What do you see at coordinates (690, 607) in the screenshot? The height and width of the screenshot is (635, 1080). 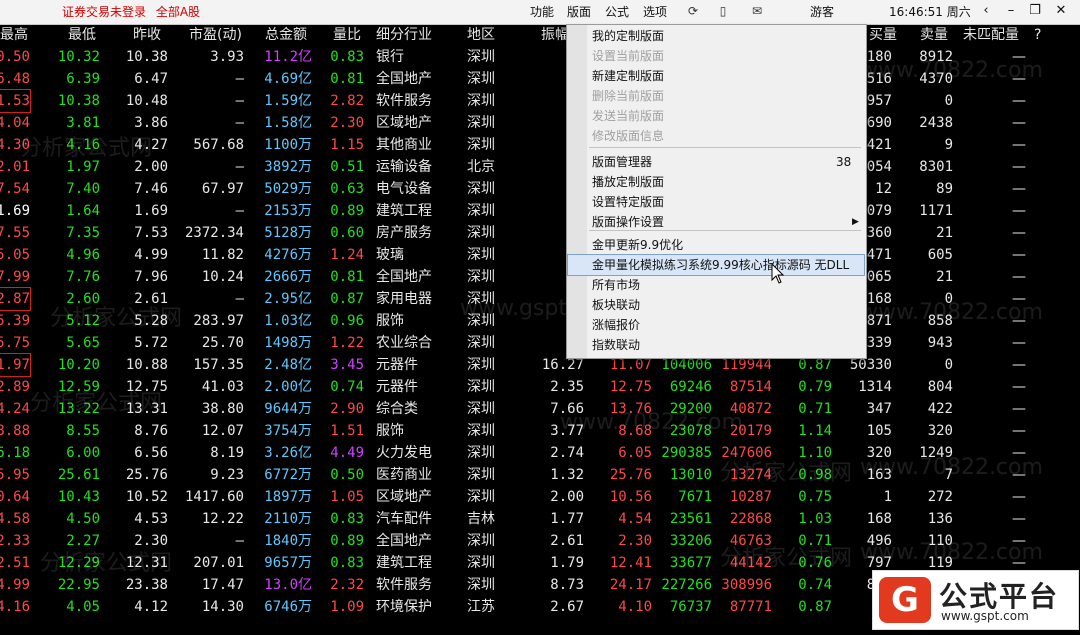 I see `cell-c10: 76737` at bounding box center [690, 607].